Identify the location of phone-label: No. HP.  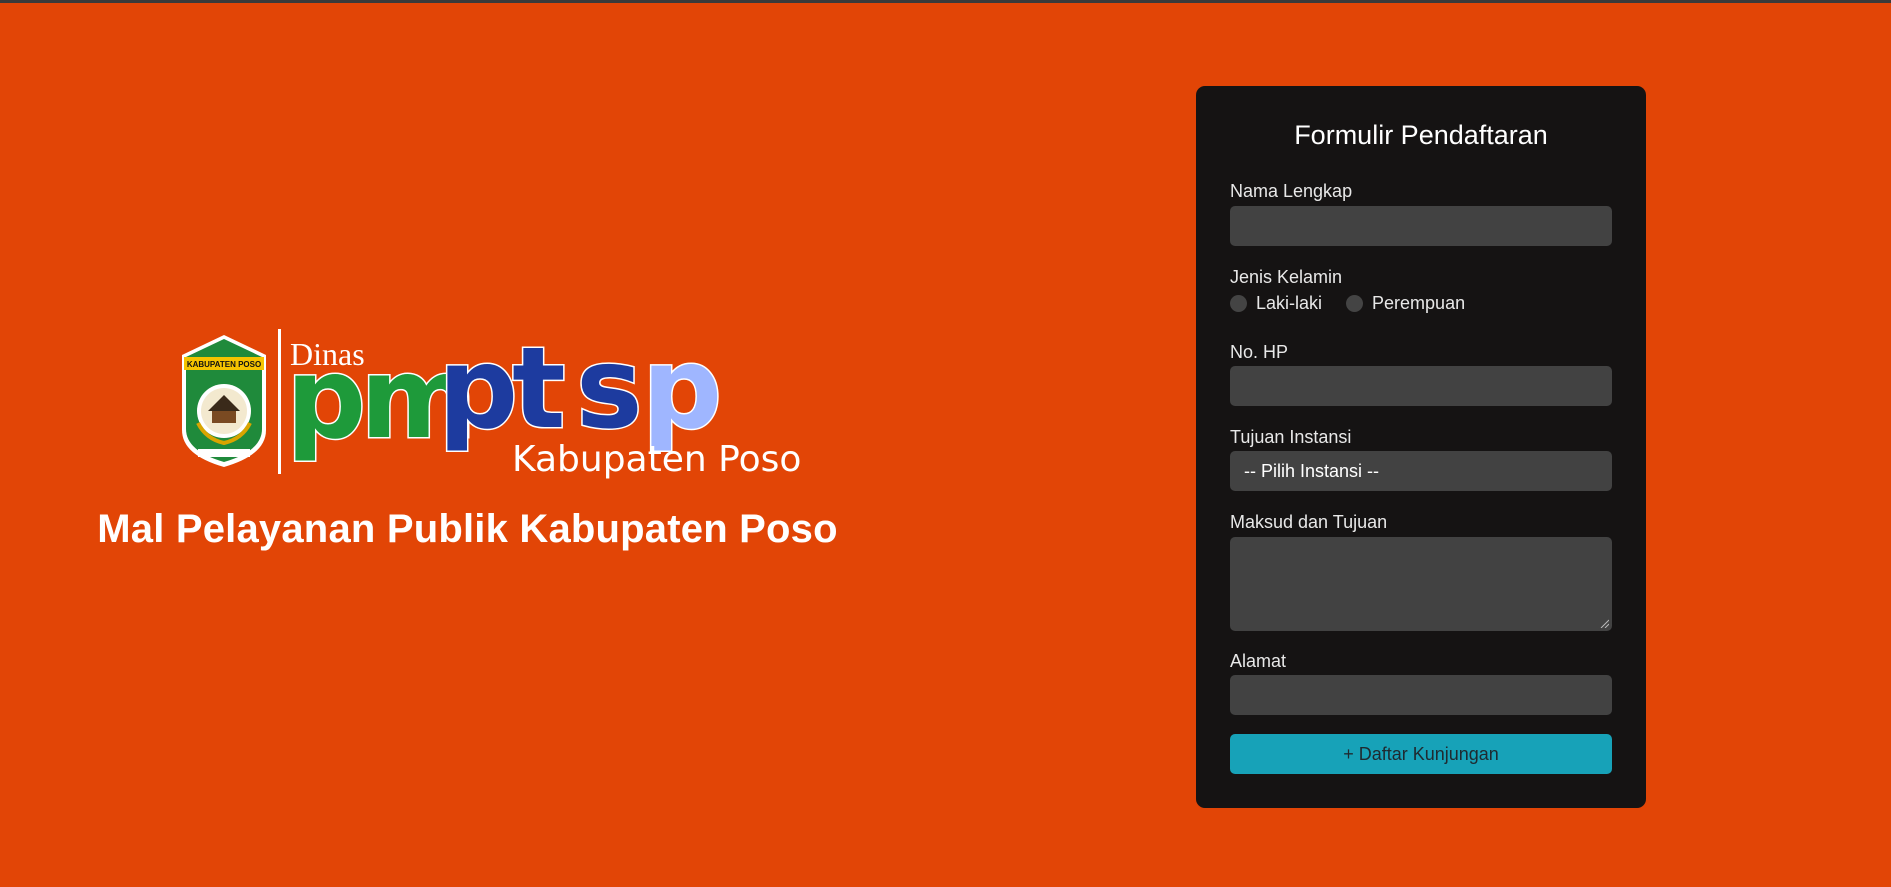
(1259, 352).